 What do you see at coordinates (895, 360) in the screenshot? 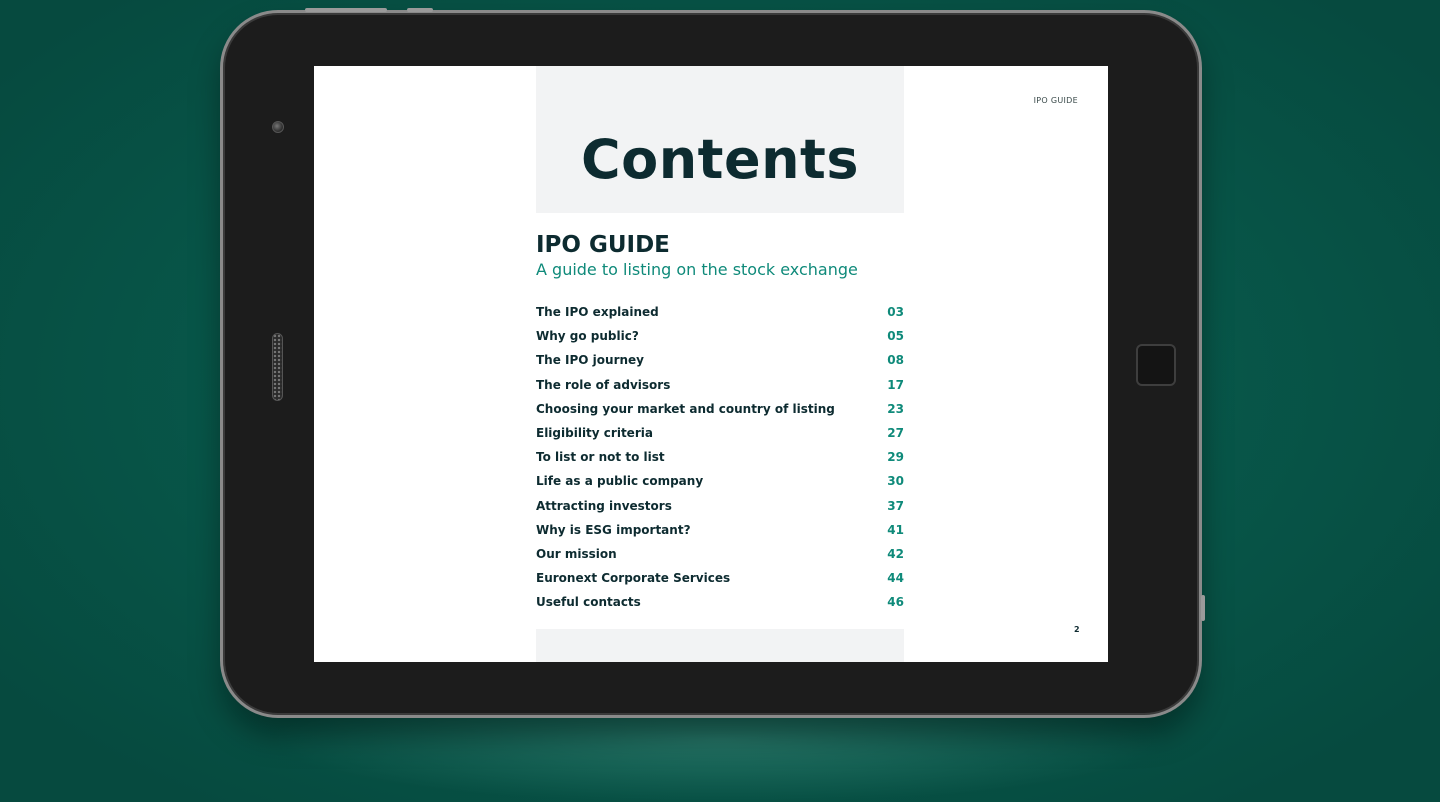
I see `toc-item-page: 08` at bounding box center [895, 360].